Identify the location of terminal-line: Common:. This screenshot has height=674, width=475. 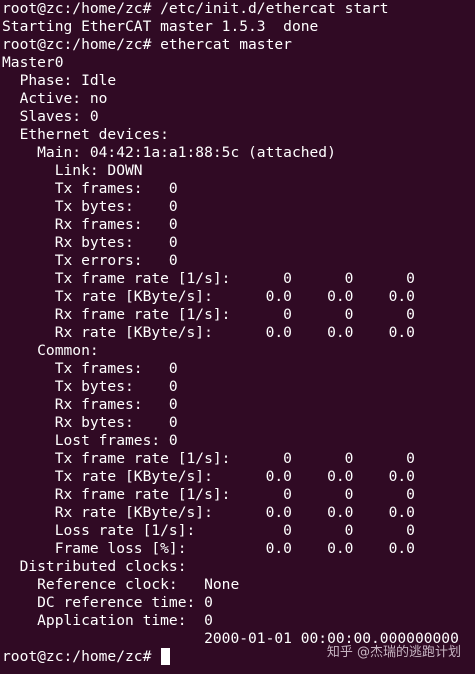
(50, 350).